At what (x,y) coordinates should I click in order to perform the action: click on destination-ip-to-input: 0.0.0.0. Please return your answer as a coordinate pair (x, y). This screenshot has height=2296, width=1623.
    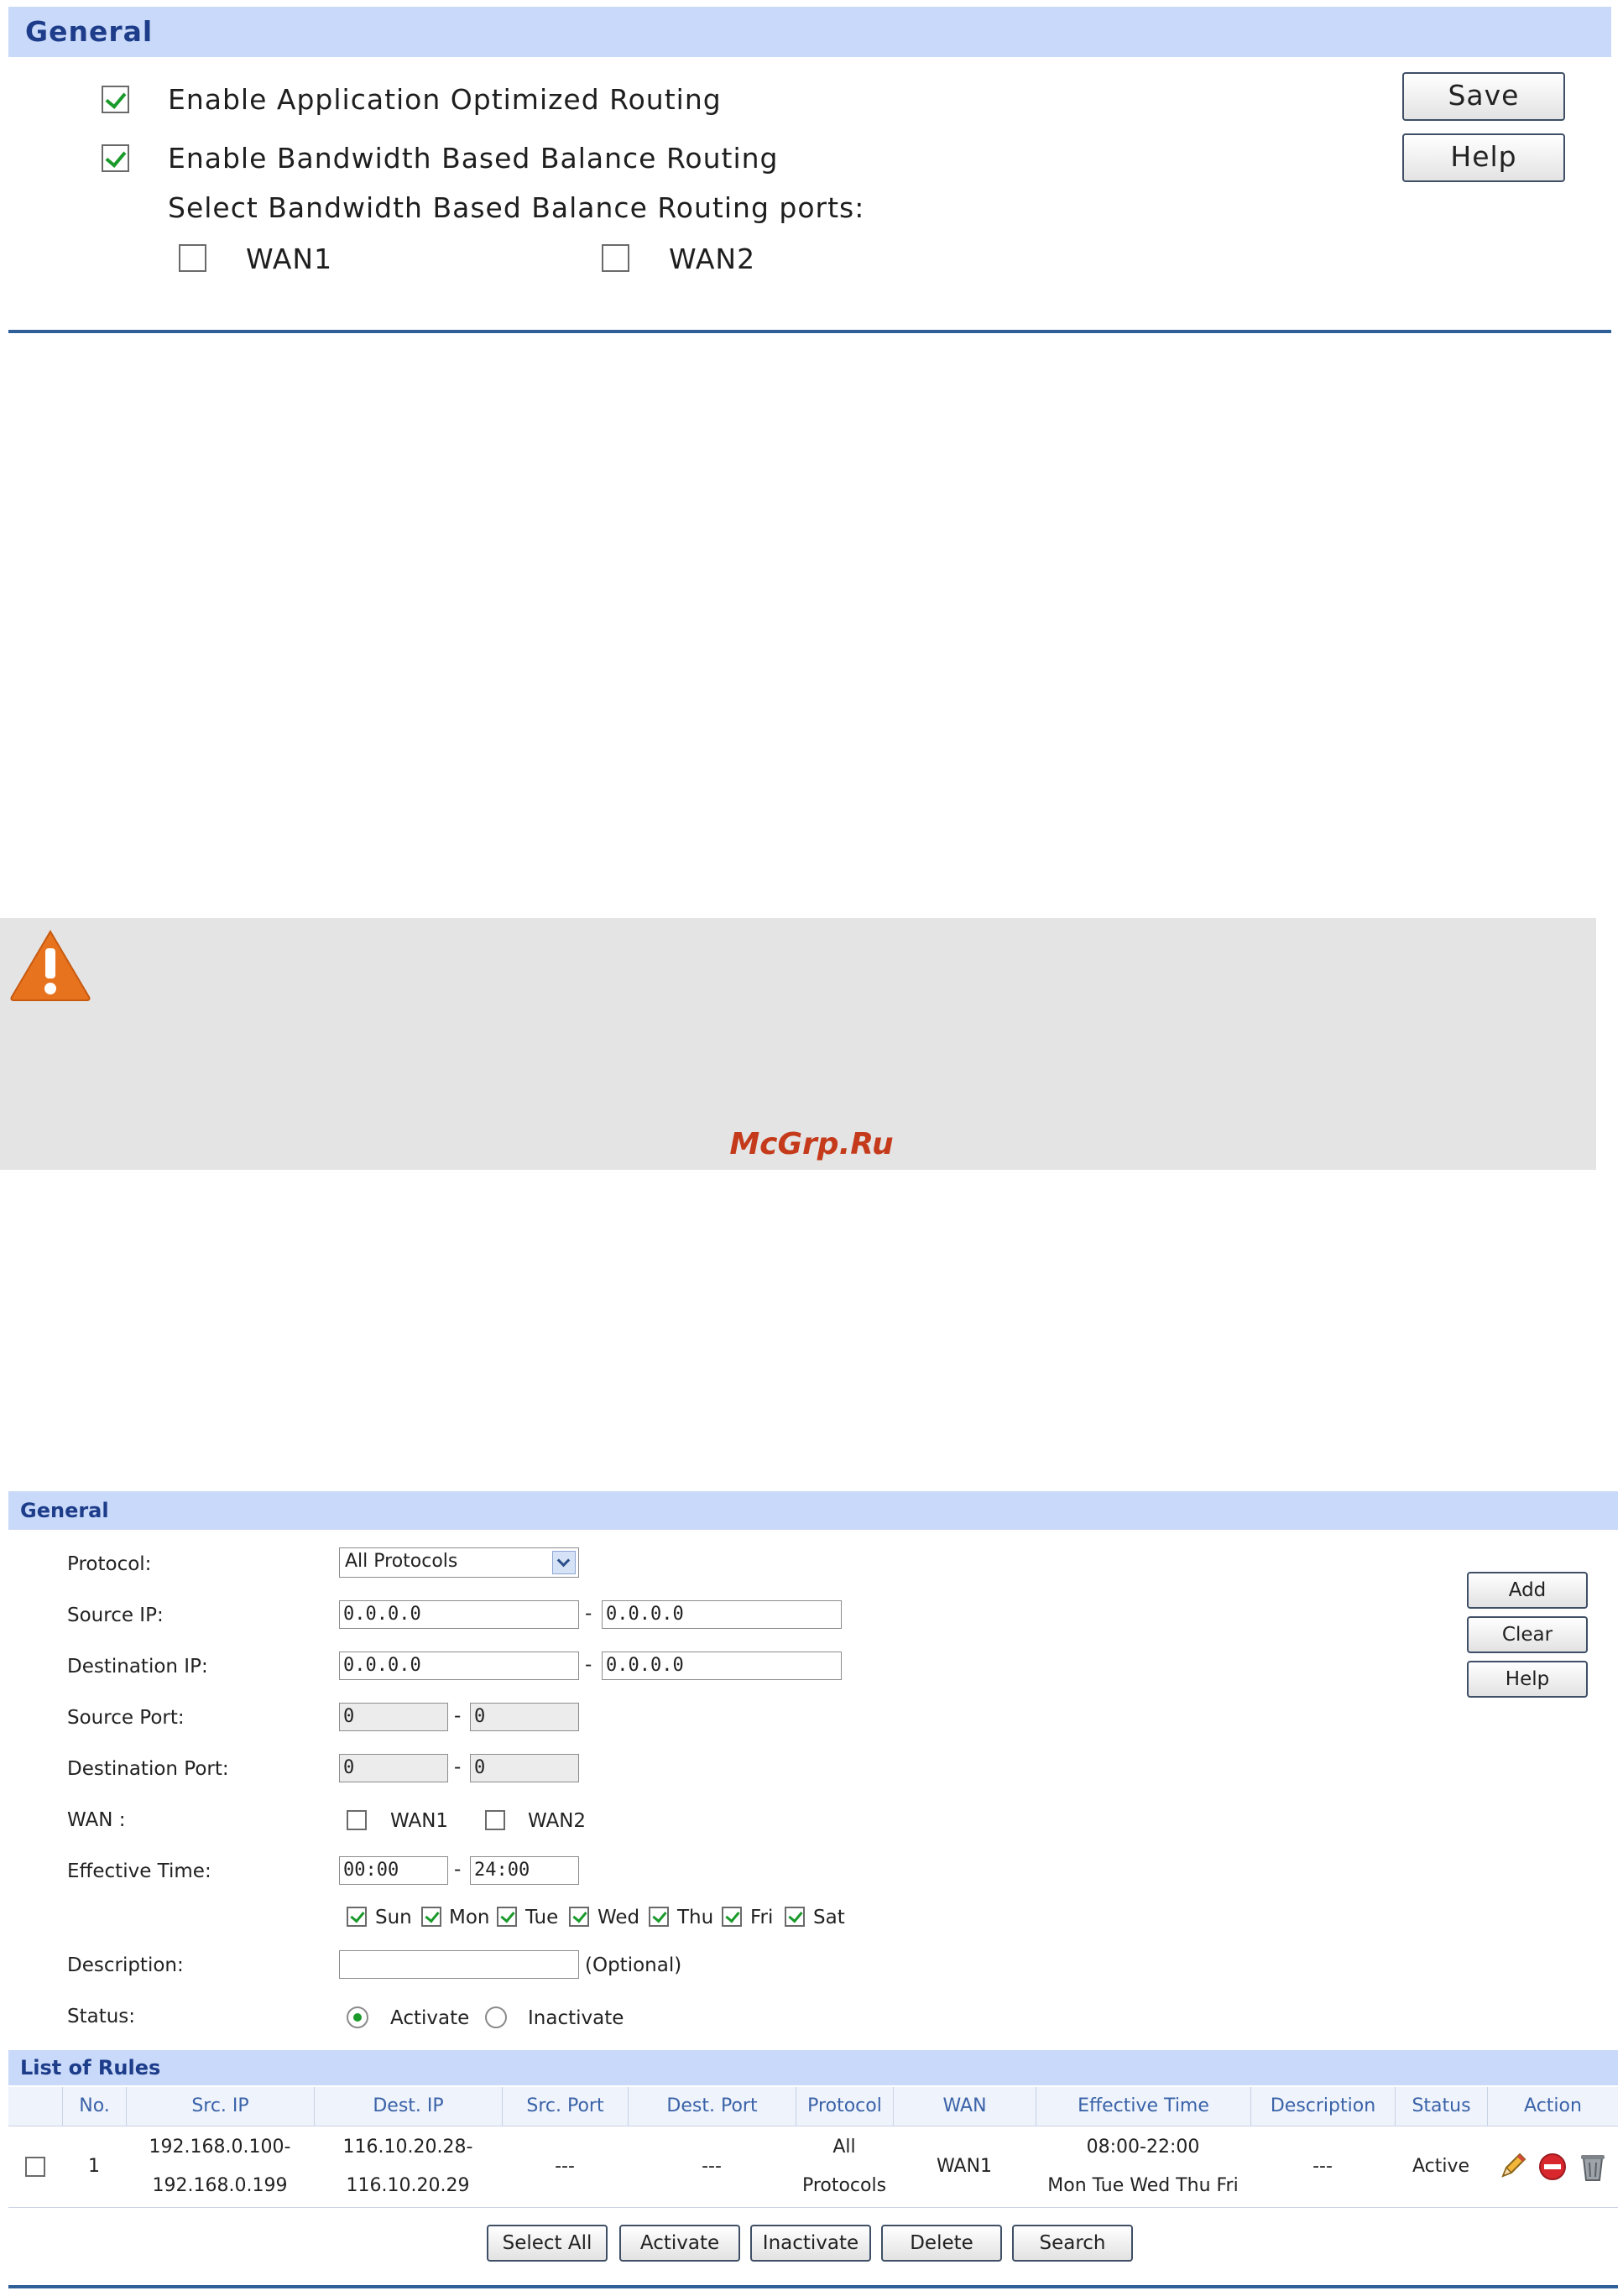
    Looking at the image, I should click on (722, 1666).